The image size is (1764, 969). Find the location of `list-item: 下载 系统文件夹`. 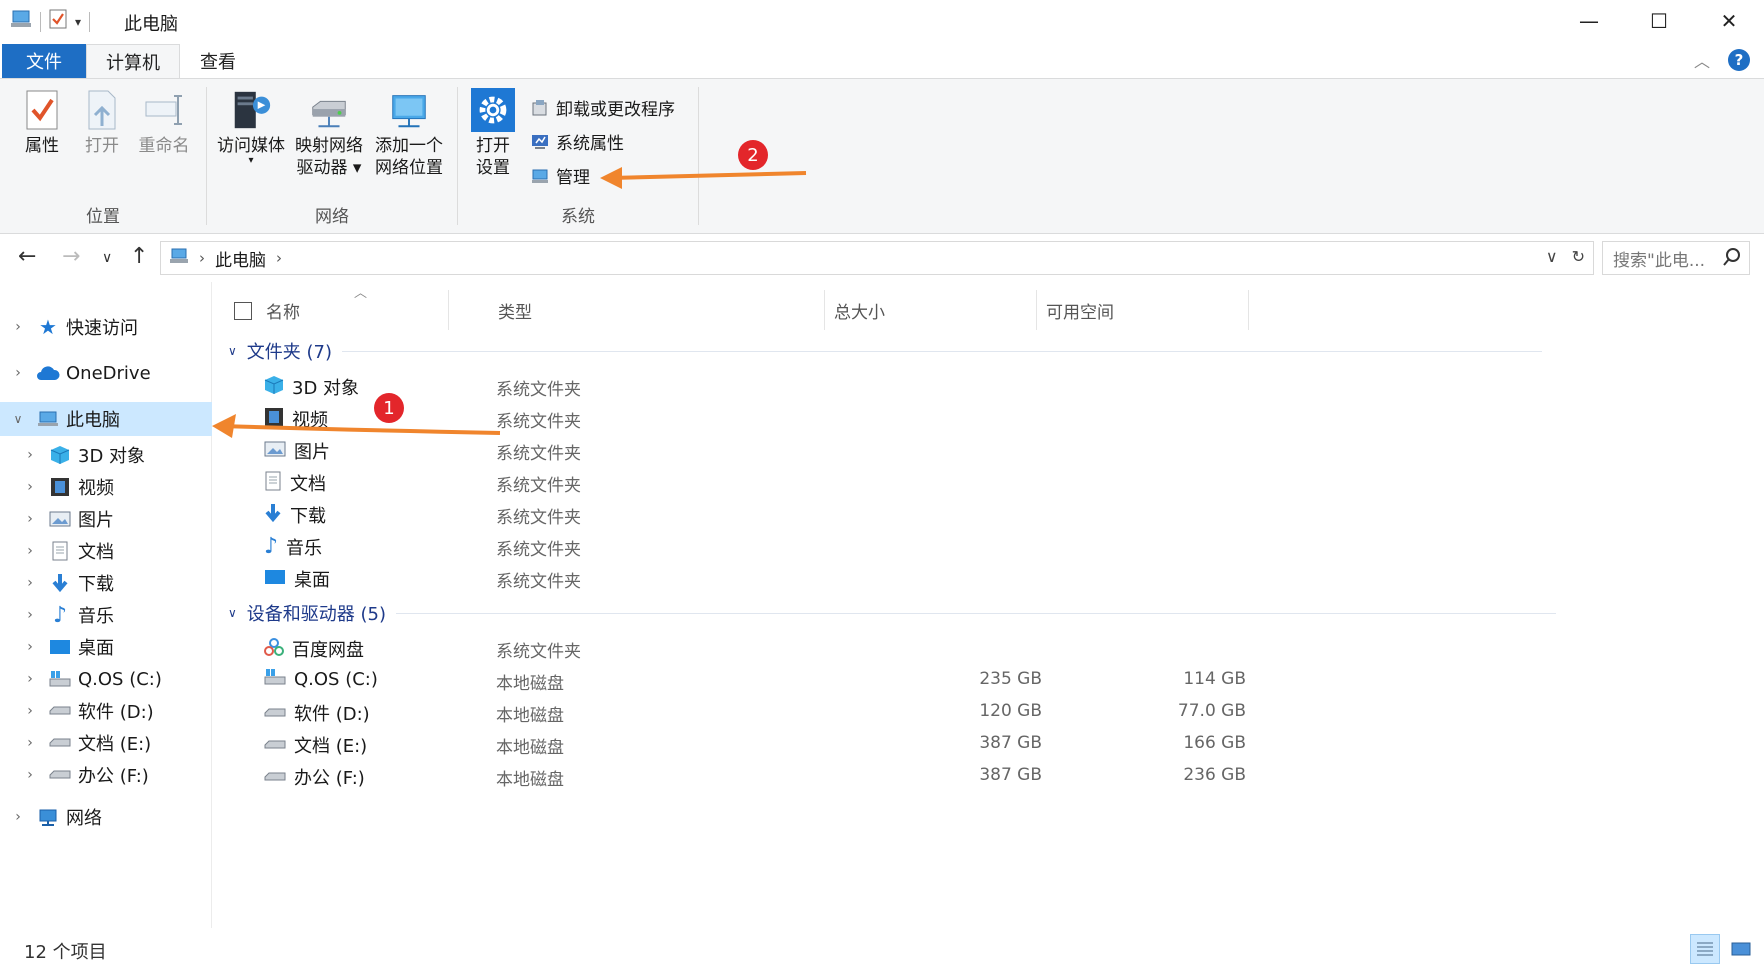

list-item: 下载 系统文件夹 is located at coordinates (989, 514).